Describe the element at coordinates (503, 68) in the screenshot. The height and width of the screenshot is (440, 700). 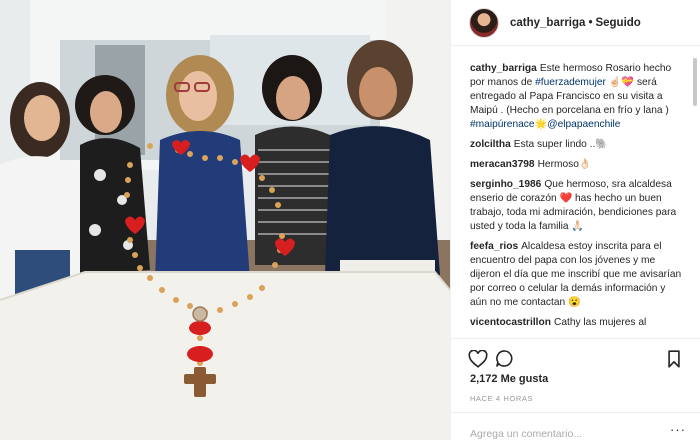
I see `comment-username: cathy_barriga` at that location.